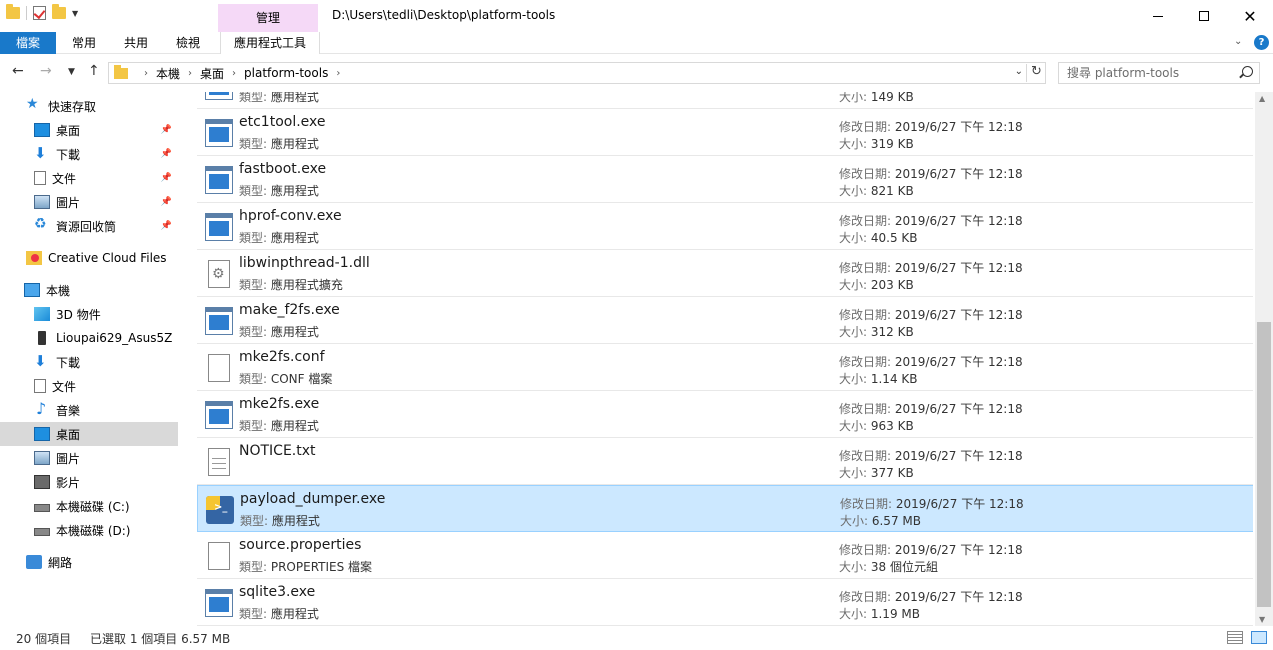 The height and width of the screenshot is (650, 1273). What do you see at coordinates (1261, 42) in the screenshot?
I see `help-icon: ?` at bounding box center [1261, 42].